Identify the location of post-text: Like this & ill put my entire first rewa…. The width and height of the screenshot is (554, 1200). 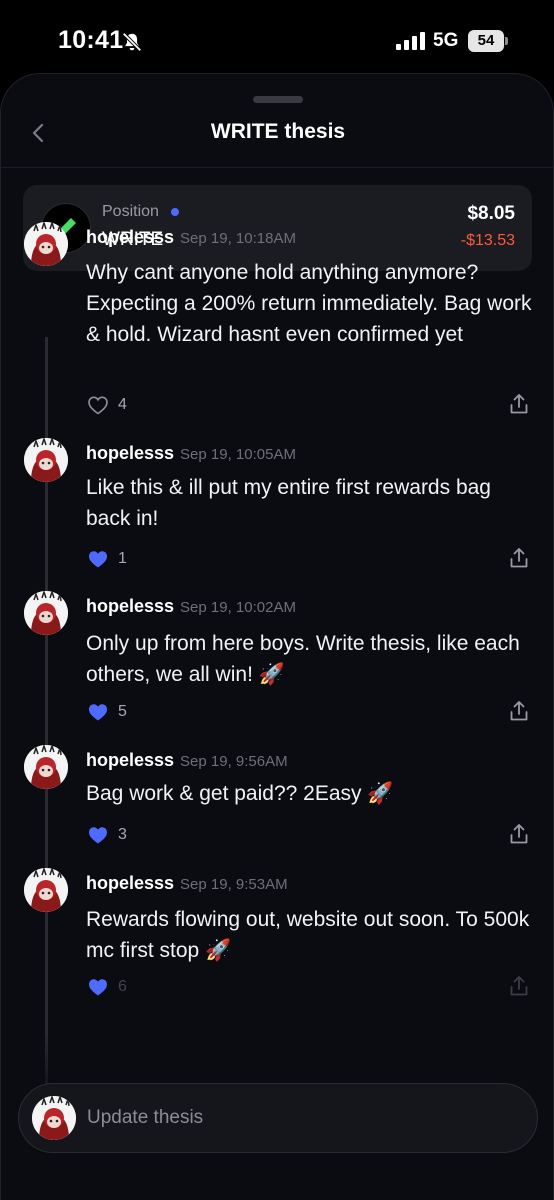
(288, 503).